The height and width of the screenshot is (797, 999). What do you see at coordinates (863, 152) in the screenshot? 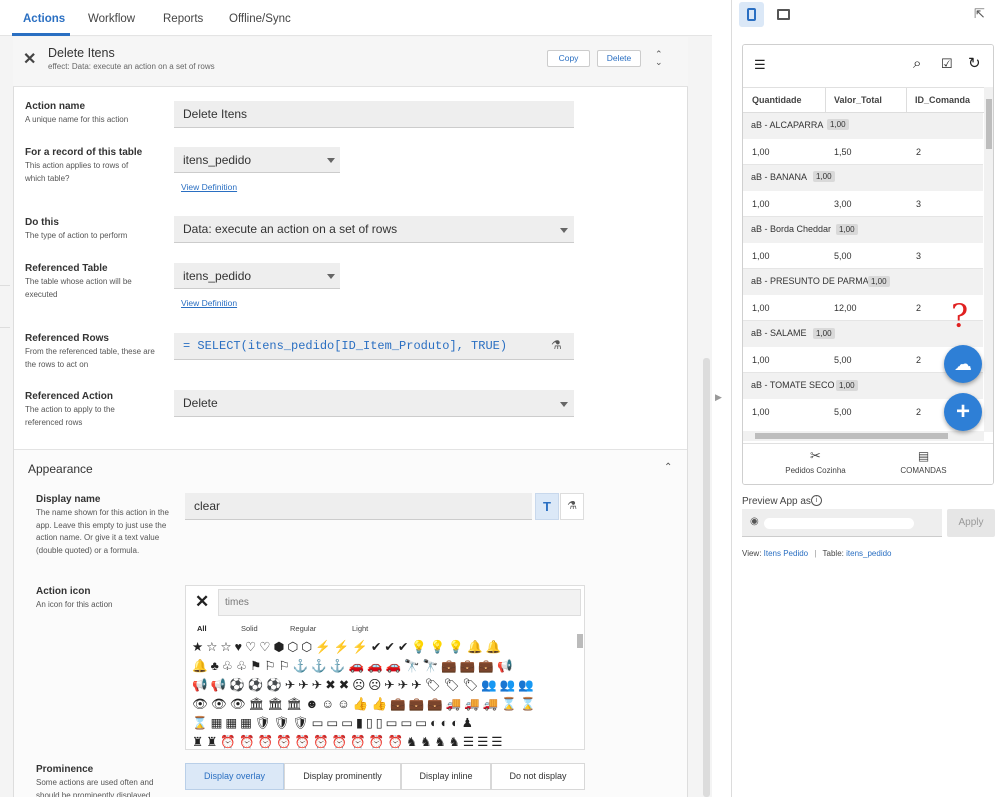
I see `table-row: 1,00 1,50 2` at bounding box center [863, 152].